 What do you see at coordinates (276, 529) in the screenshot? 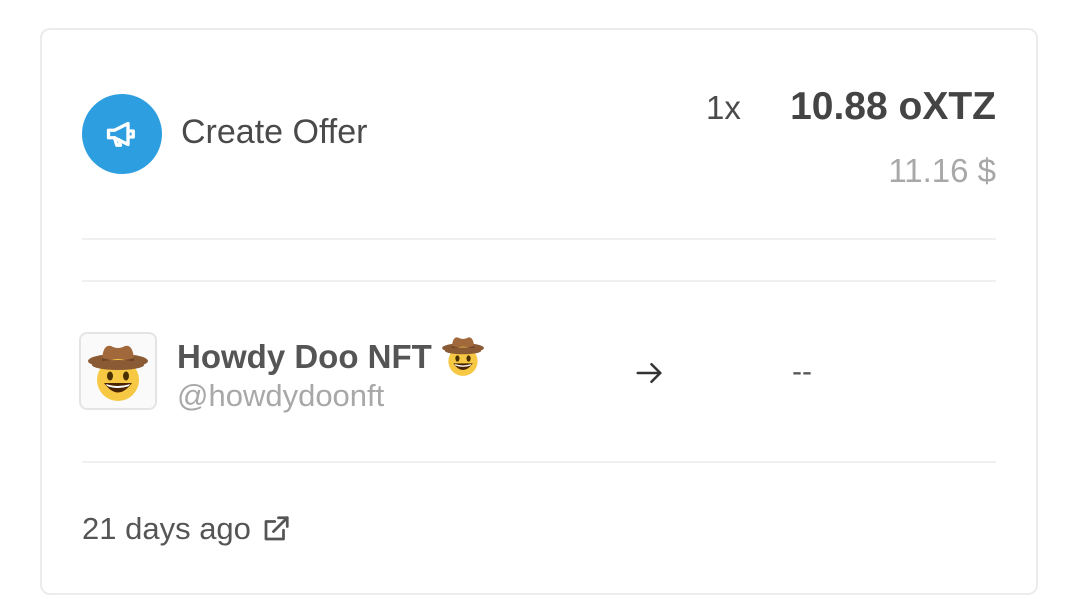
I see `external-link-icon` at bounding box center [276, 529].